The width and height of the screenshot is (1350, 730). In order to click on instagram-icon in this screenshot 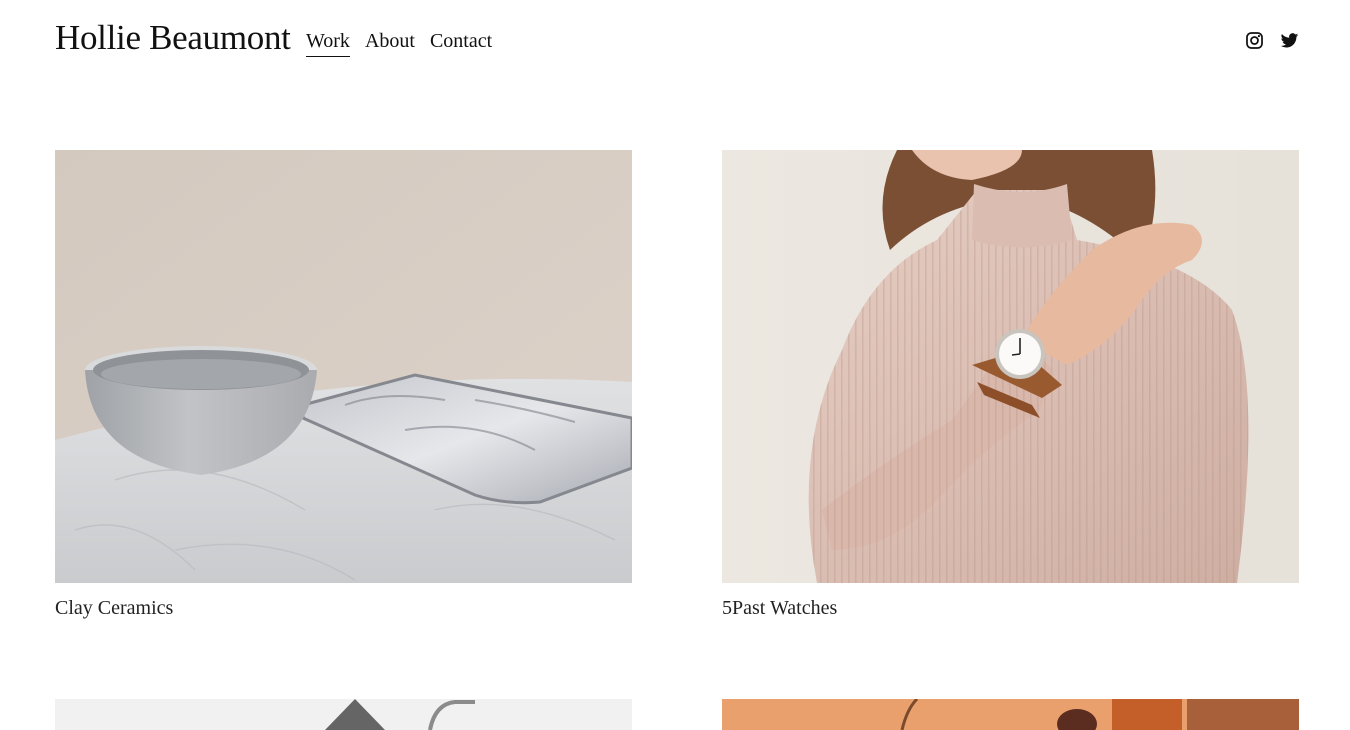, I will do `click(1254, 40)`.